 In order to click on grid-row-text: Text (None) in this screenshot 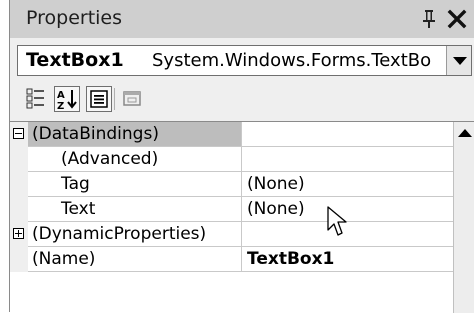, I will do `click(231, 209)`.